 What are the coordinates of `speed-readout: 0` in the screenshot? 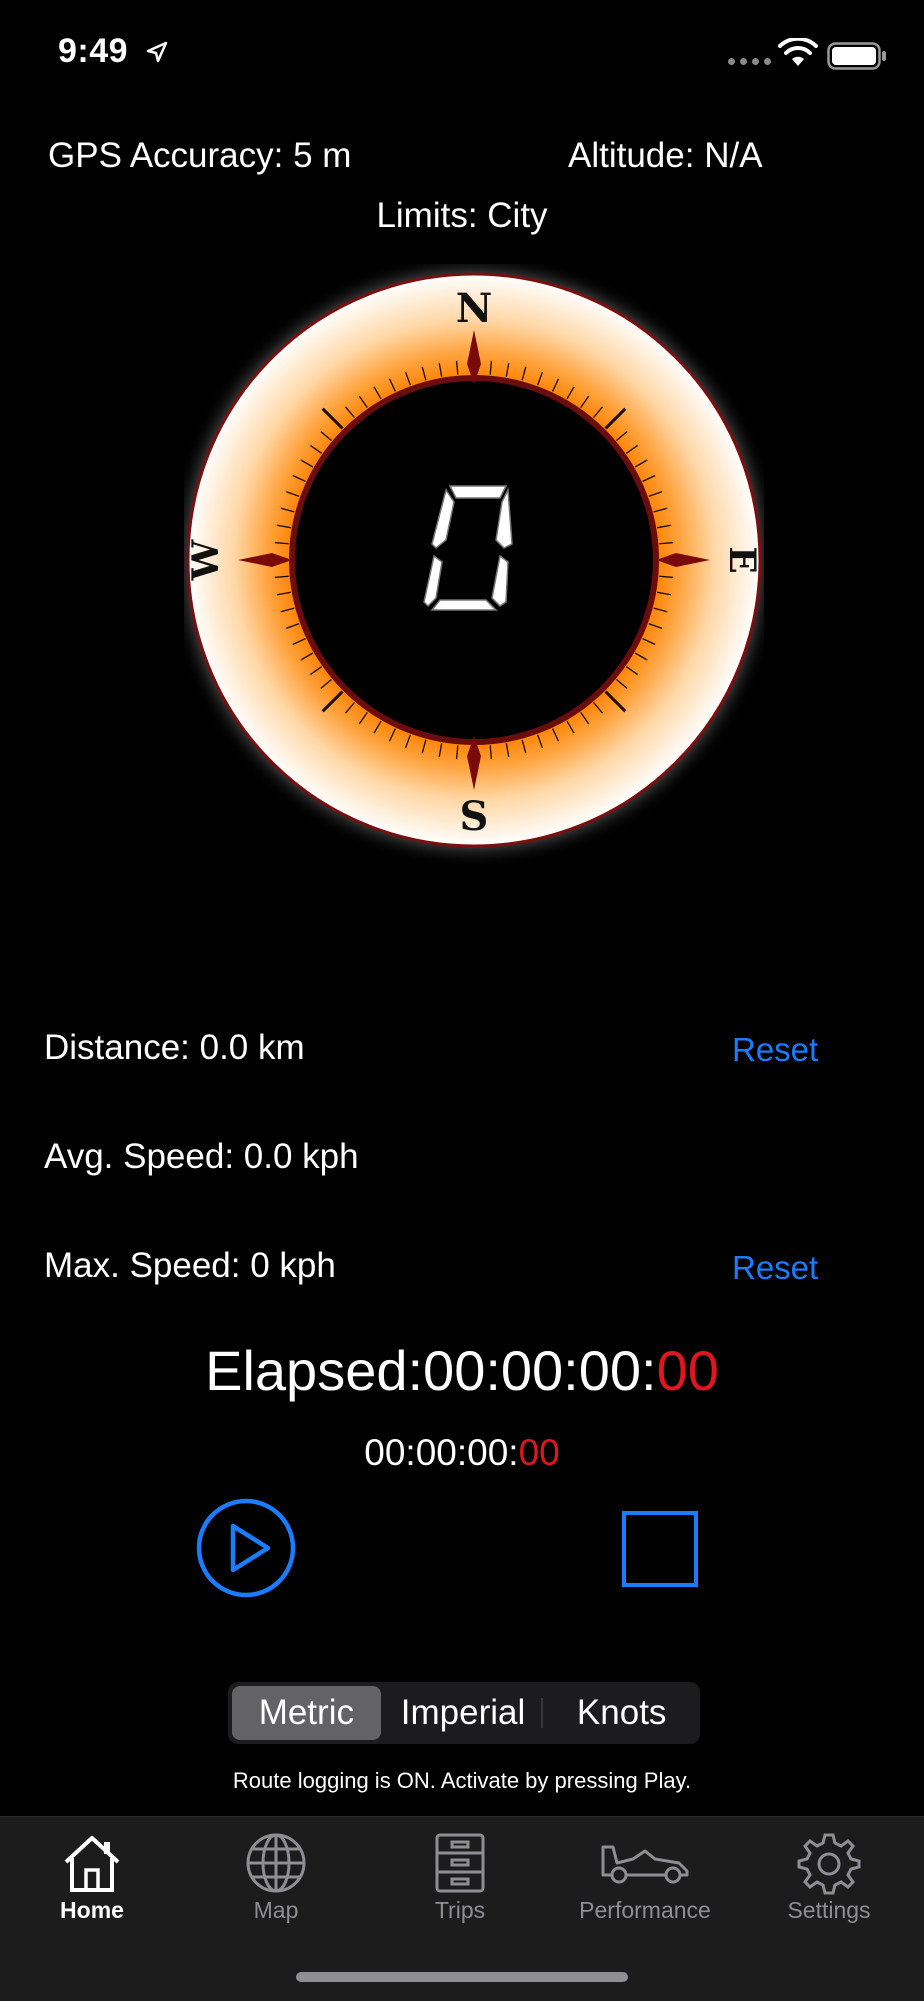 It's located at (466, 544).